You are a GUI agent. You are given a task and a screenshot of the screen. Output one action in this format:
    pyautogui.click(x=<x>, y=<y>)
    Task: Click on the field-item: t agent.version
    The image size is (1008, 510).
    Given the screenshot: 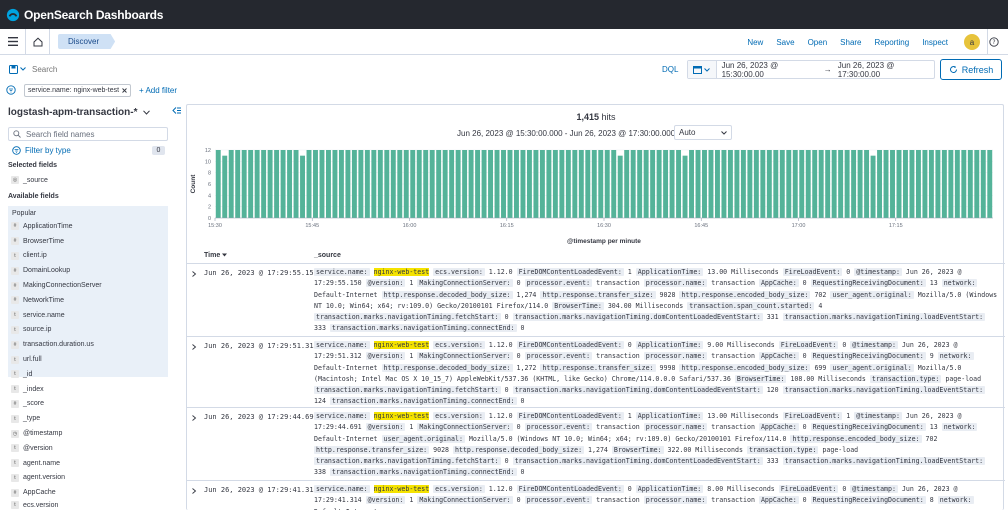 What is the action you would take?
    pyautogui.click(x=88, y=478)
    